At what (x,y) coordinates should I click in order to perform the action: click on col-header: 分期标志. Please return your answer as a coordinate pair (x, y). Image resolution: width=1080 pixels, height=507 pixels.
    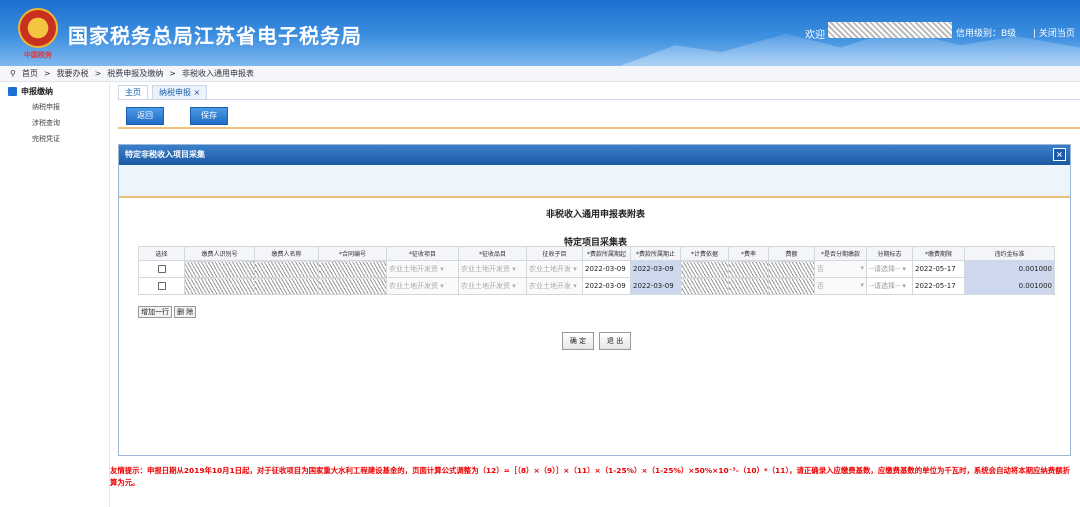
    Looking at the image, I should click on (889, 253).